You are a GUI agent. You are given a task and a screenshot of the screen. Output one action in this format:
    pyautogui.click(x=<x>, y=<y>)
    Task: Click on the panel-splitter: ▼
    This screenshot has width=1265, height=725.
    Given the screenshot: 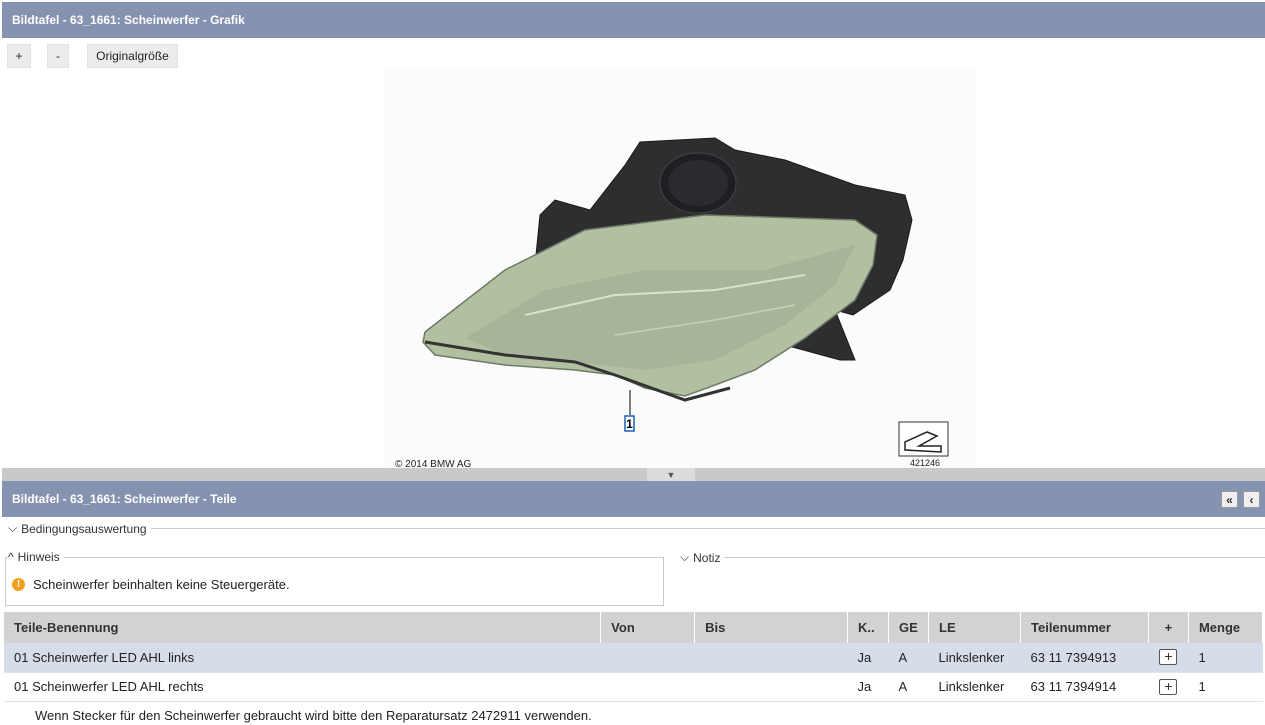 What is the action you would take?
    pyautogui.click(x=633, y=474)
    